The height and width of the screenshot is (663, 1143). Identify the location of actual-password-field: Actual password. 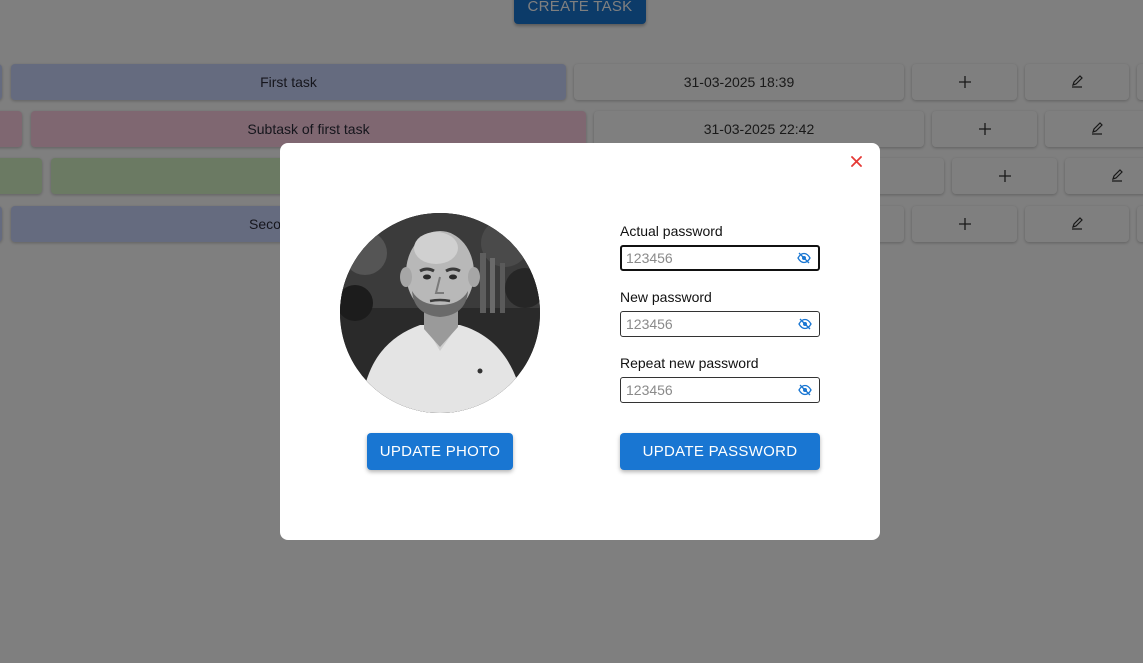
(720, 247).